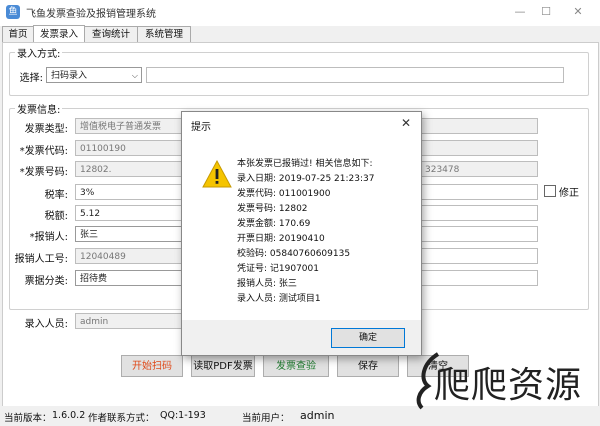  What do you see at coordinates (43, 151) in the screenshot?
I see `invoice-code-label: *发票代码:` at bounding box center [43, 151].